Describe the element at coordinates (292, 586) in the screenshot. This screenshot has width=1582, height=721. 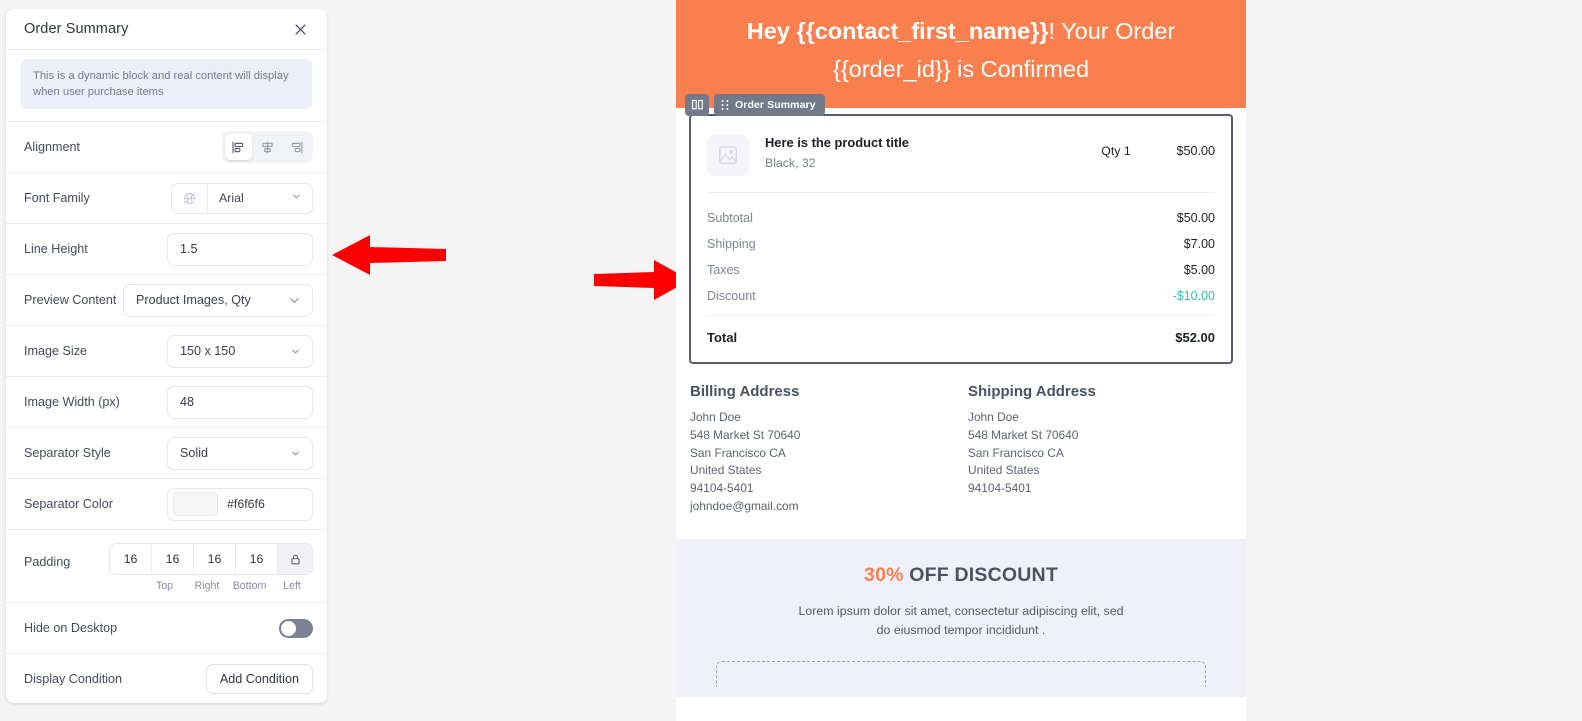
I see `padding-left-caption: Left` at that location.